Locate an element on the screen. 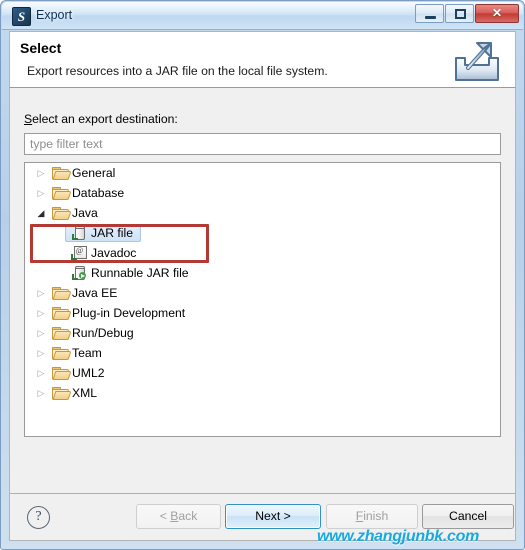  maximize-icon is located at coordinates (460, 14).